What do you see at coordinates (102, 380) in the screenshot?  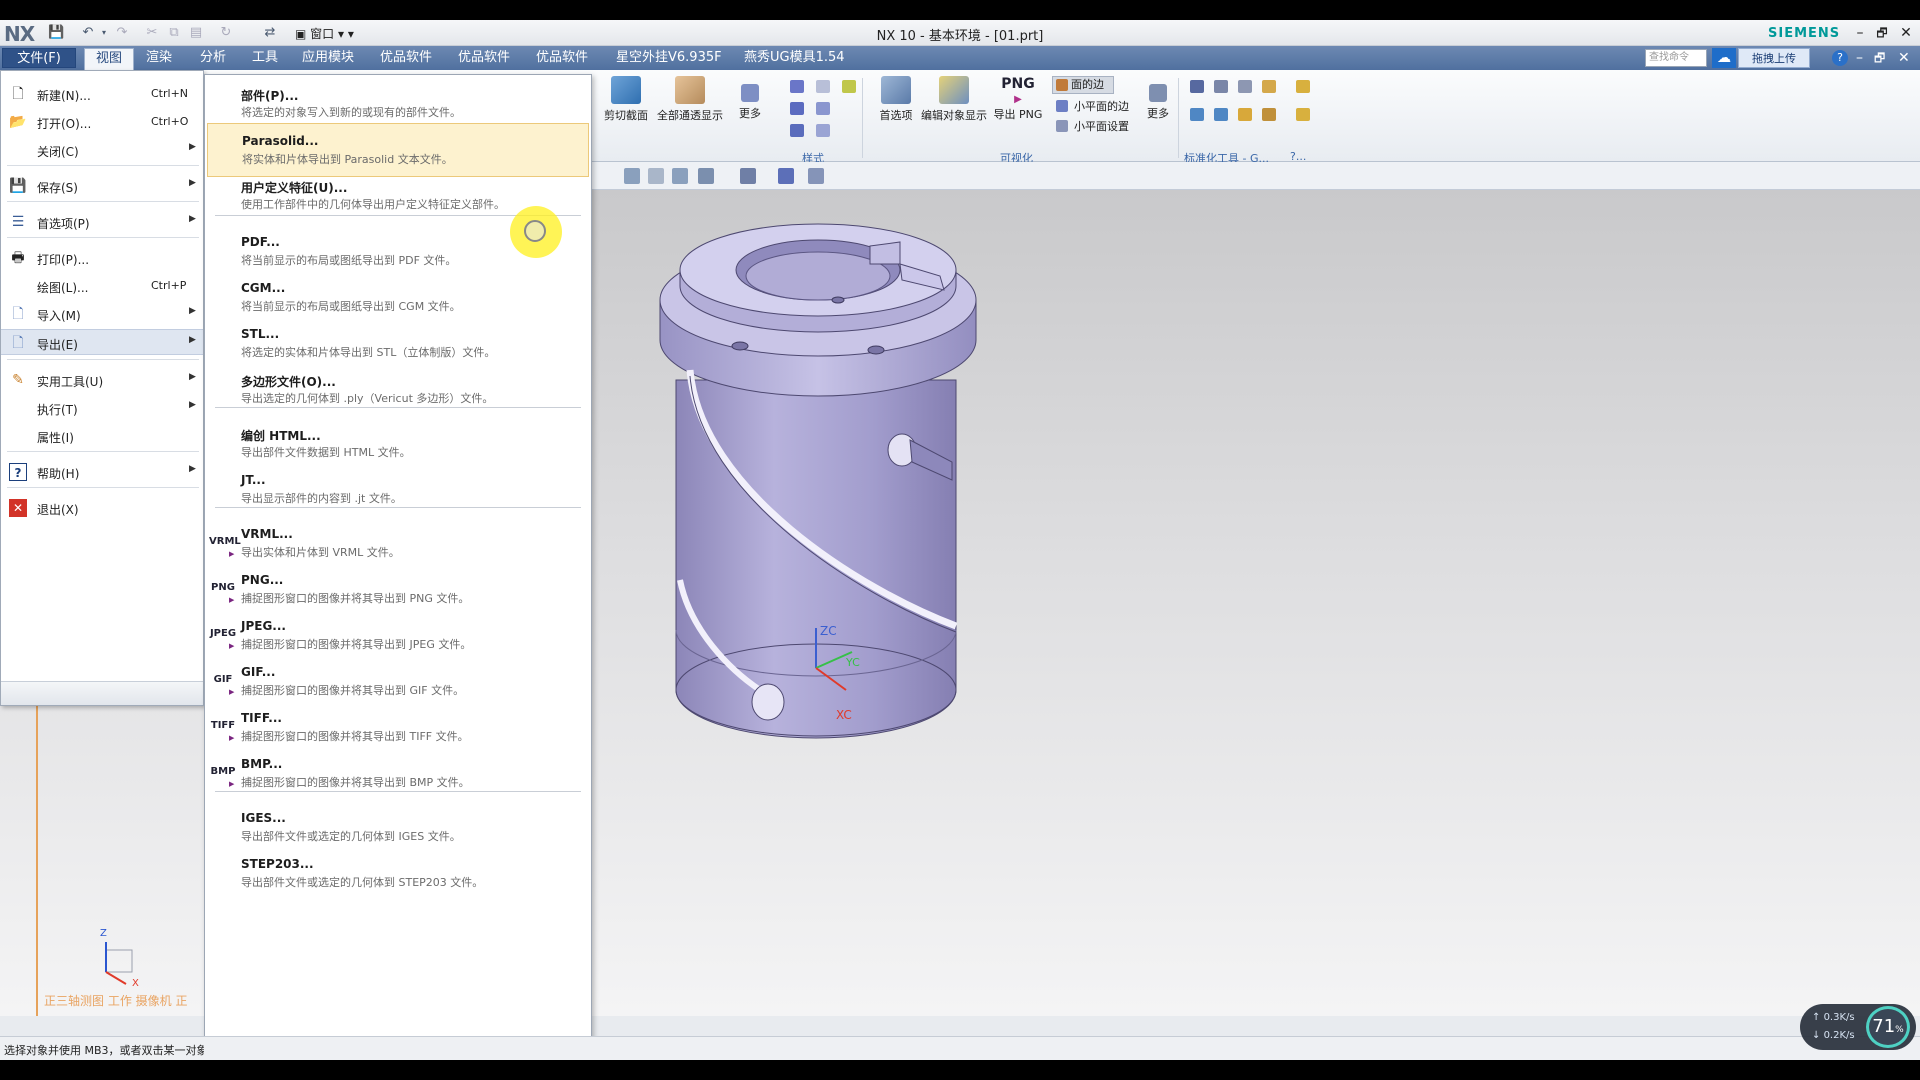 I see `menu-item-utilities: ✎ 实用工具(U) ▶` at bounding box center [102, 380].